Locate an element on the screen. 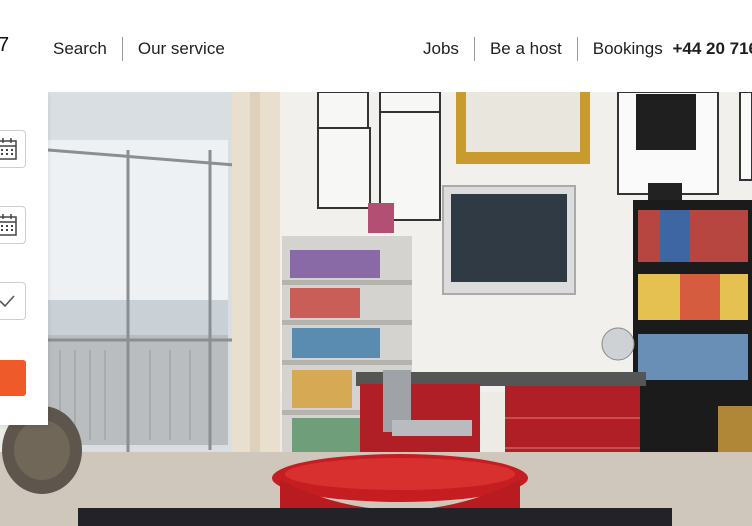  main-nav: Search Our service is located at coordinates (139, 49).